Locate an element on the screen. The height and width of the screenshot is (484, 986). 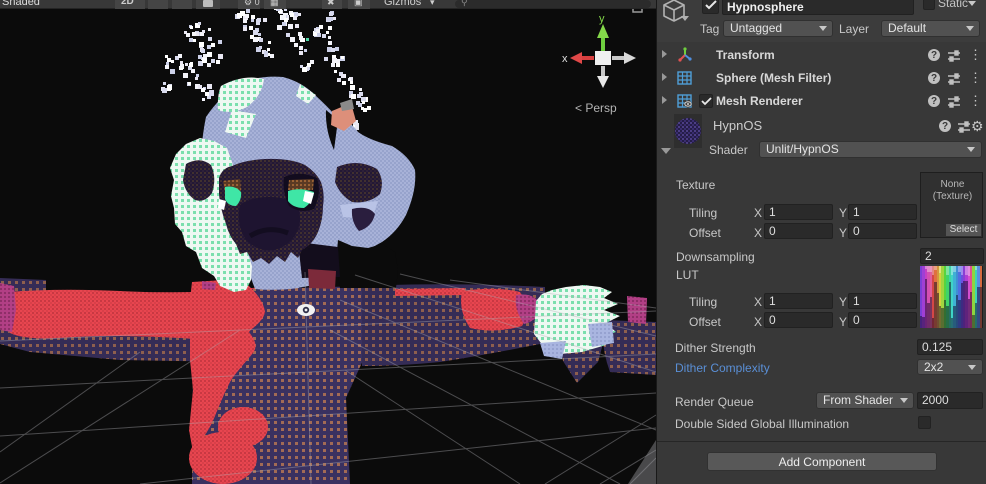
svg-text: < Persp is located at coordinates (596, 108).